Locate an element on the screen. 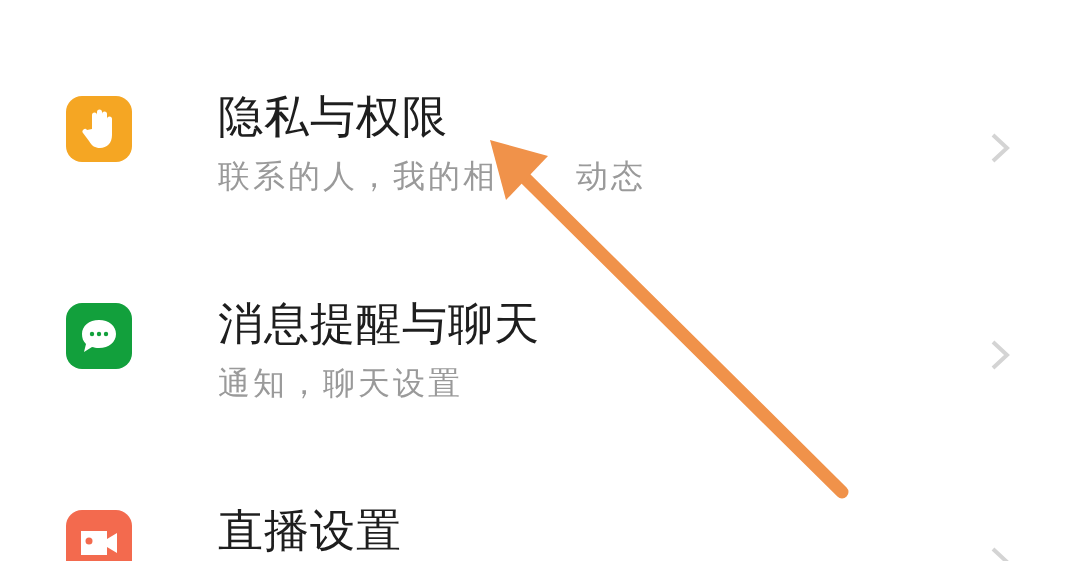  setting-title: 消息提醒与聊天 is located at coordinates (379, 324).